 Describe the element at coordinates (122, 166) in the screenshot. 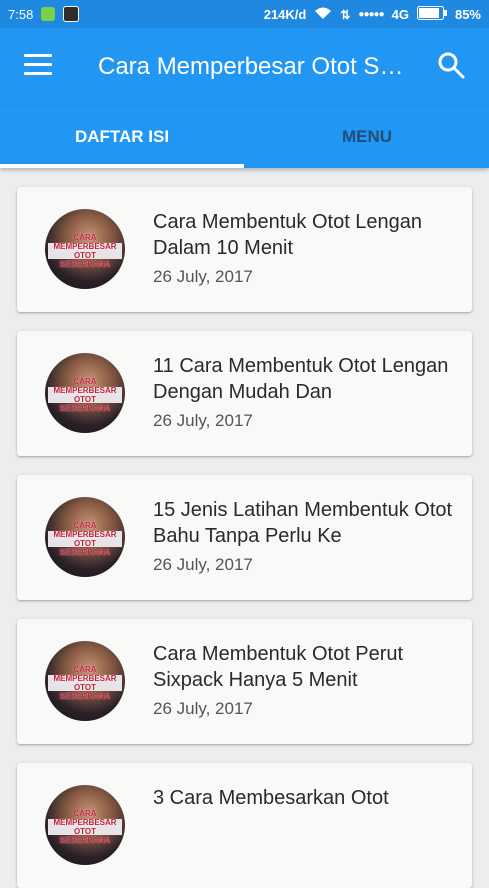

I see `tab-indicator` at that location.